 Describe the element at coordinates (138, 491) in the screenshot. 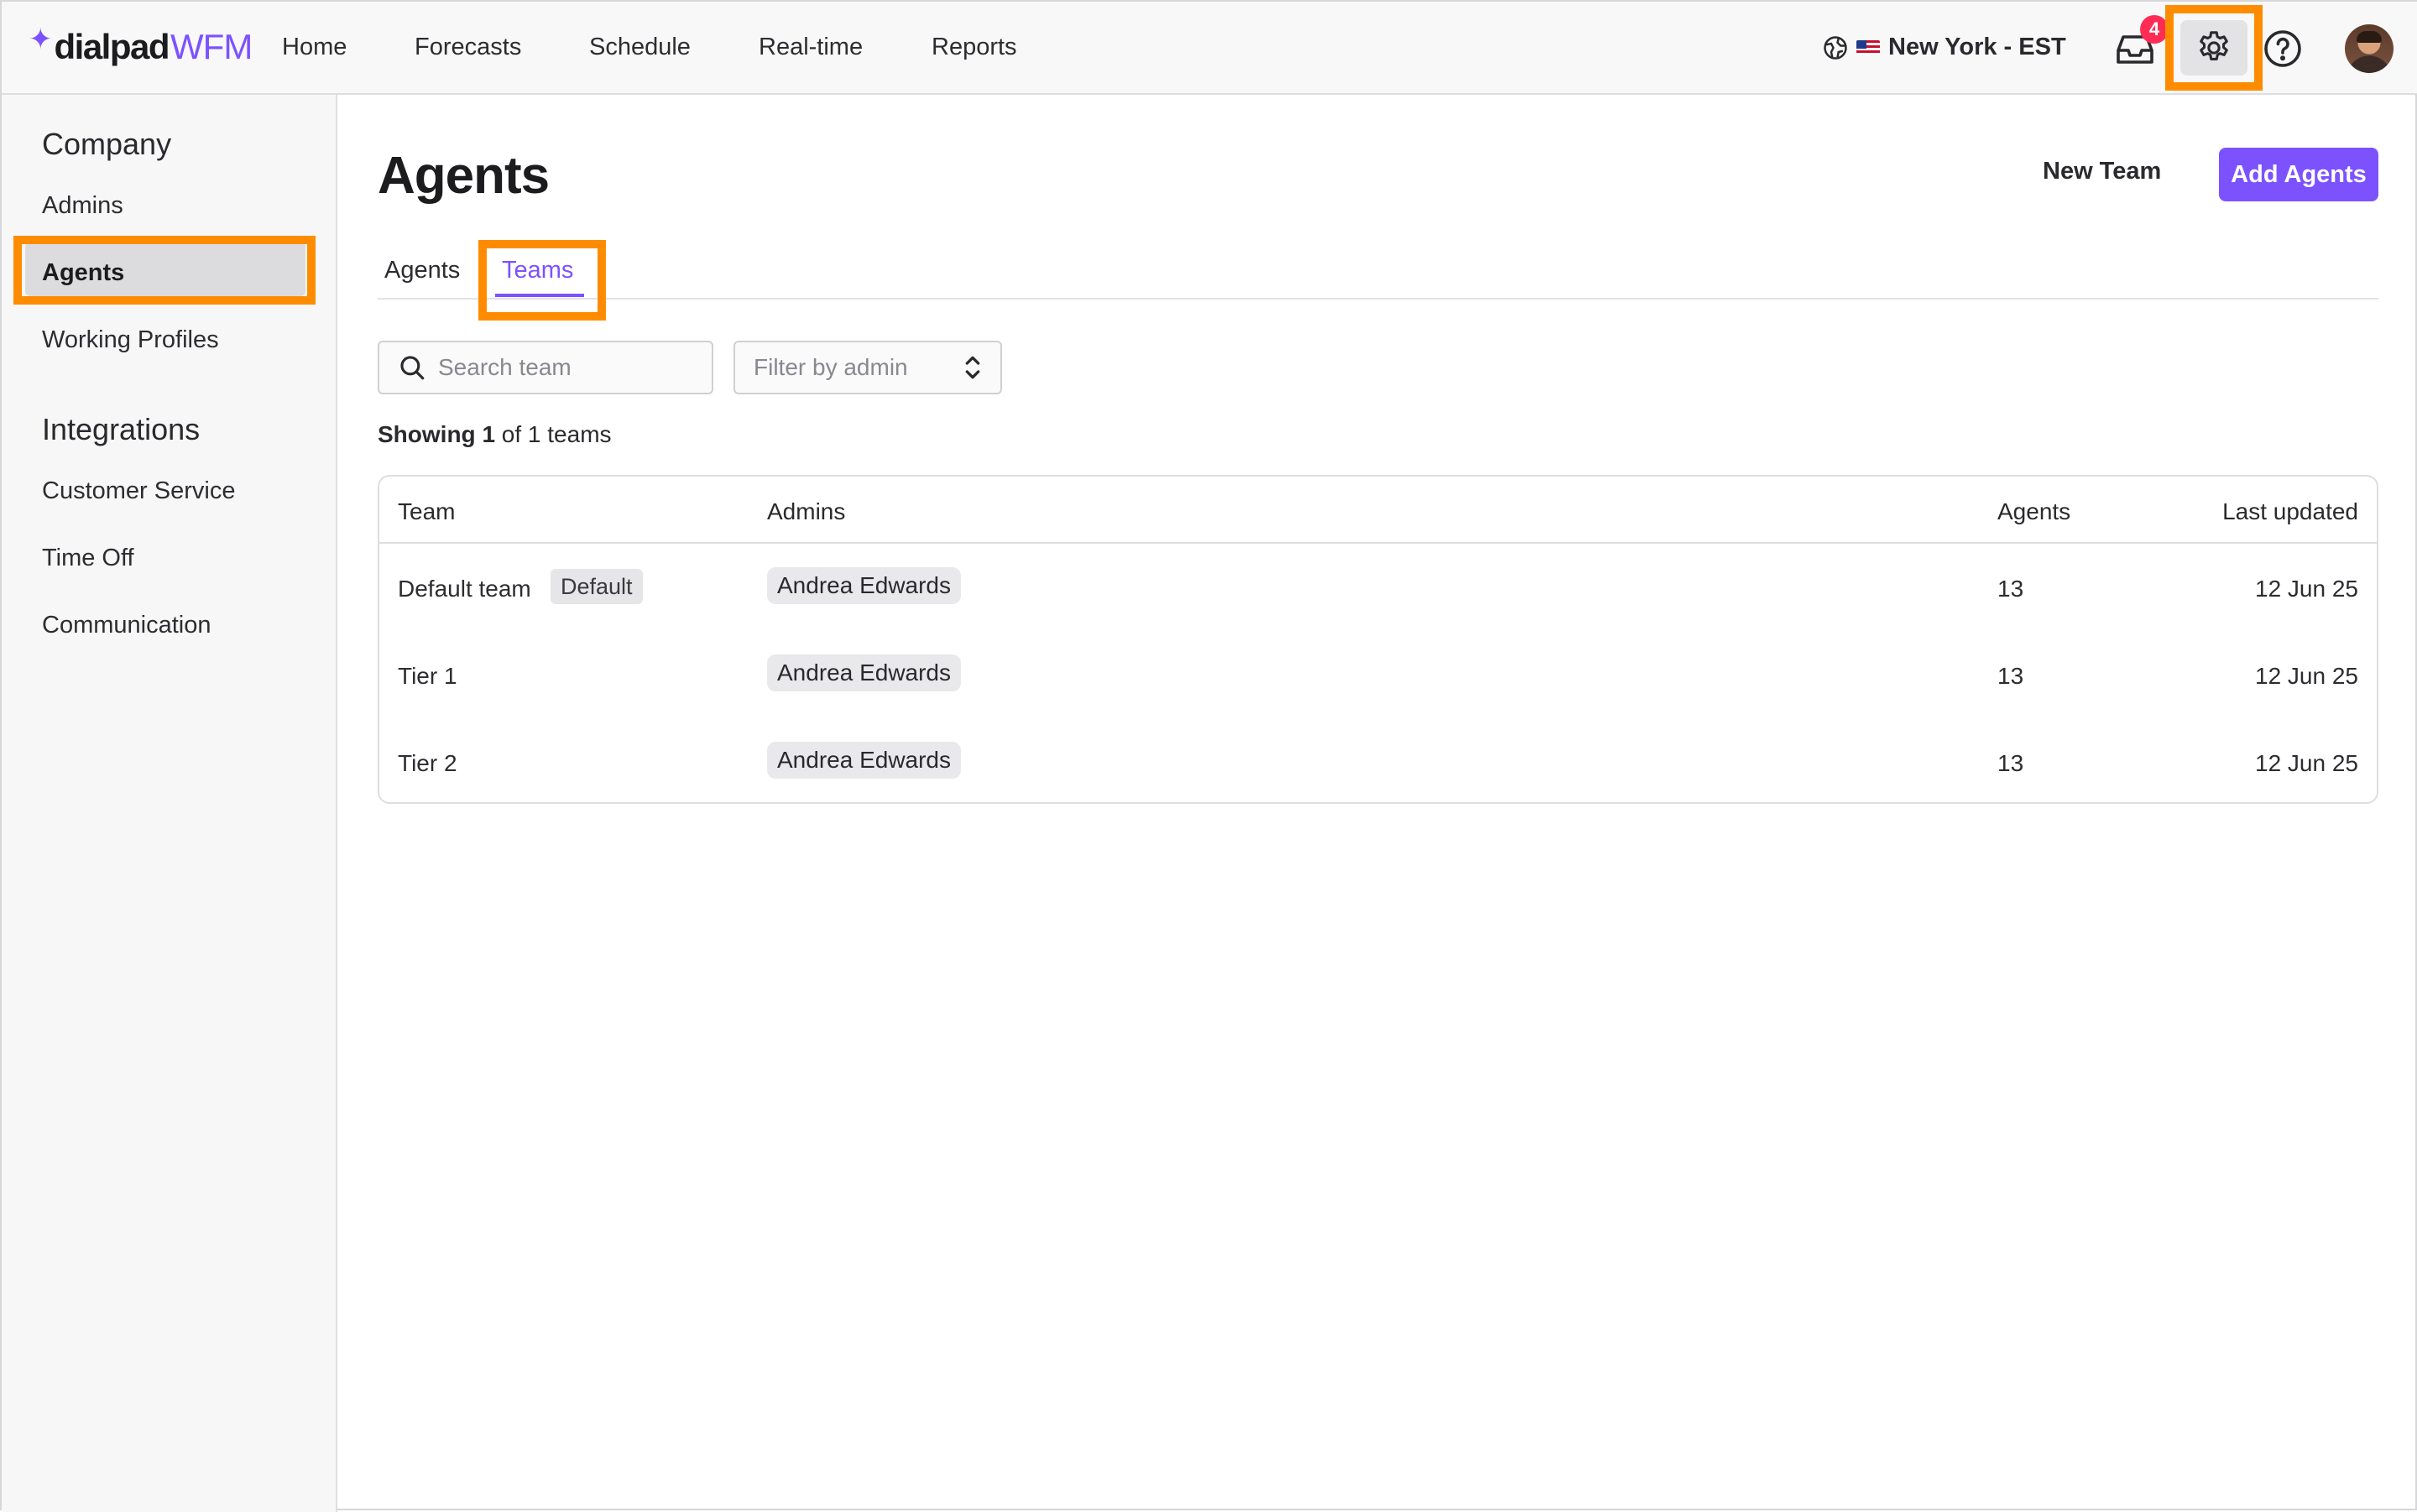

I see `sidebar-item-customer-service: Customer Service` at that location.